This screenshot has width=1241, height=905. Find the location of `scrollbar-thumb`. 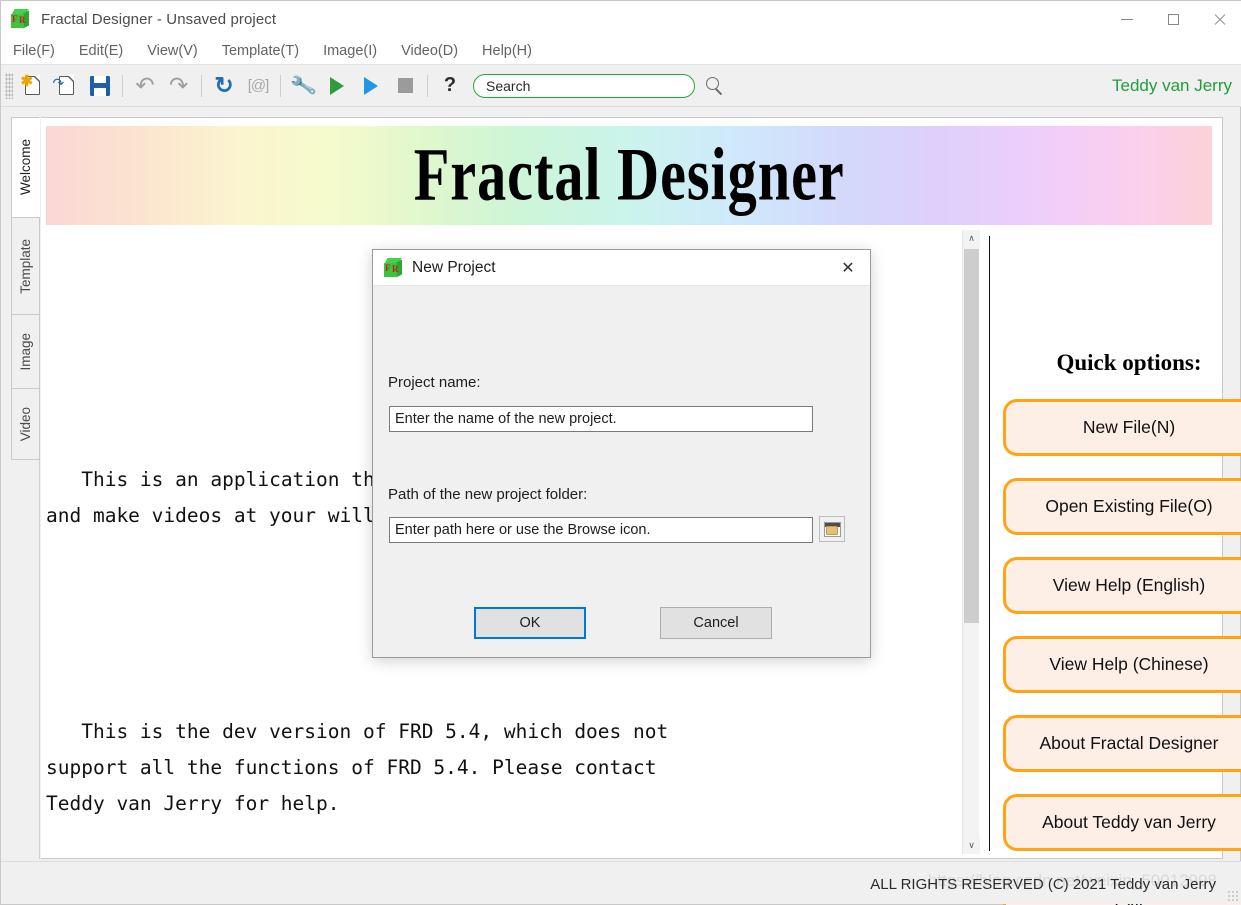

scrollbar-thumb is located at coordinates (971, 436).